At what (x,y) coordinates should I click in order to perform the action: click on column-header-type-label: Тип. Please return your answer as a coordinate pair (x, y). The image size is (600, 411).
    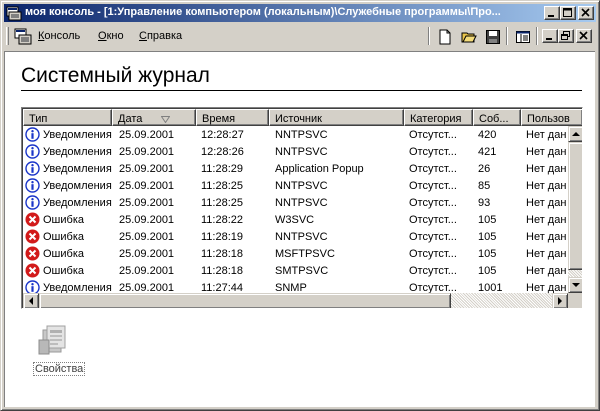
    Looking at the image, I should click on (38, 119).